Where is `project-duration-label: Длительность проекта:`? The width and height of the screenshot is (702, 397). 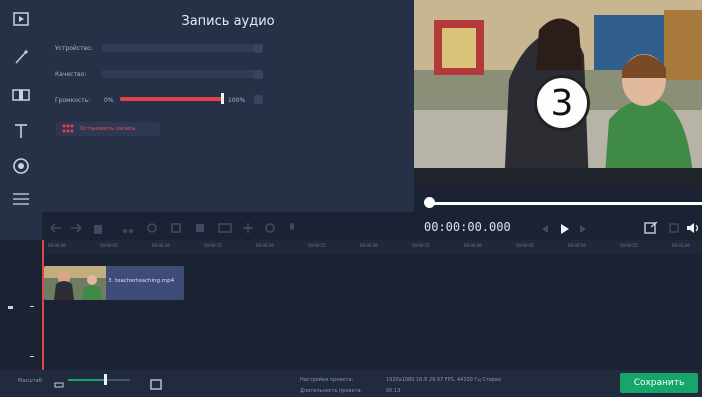 project-duration-label: Длительность проекта: is located at coordinates (331, 391).